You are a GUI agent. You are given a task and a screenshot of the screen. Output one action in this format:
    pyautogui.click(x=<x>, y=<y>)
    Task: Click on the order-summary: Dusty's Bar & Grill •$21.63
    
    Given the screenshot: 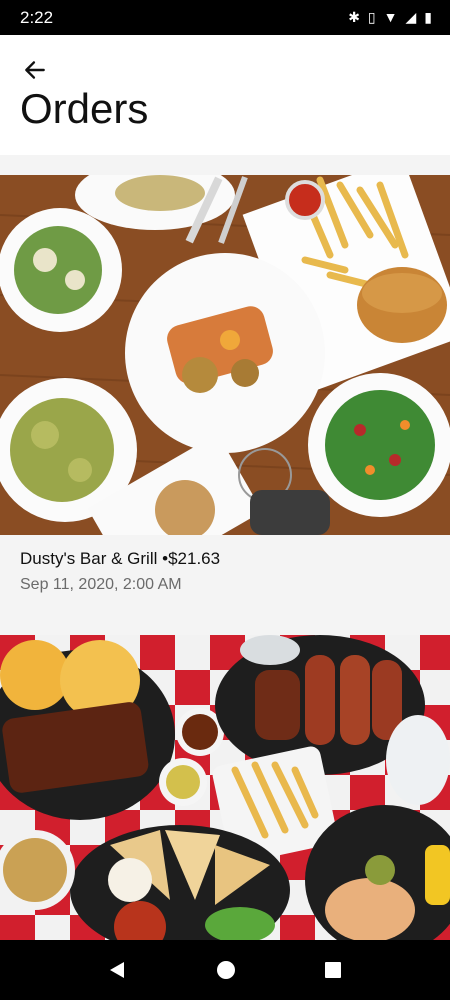 What is the action you would take?
    pyautogui.click(x=120, y=559)
    